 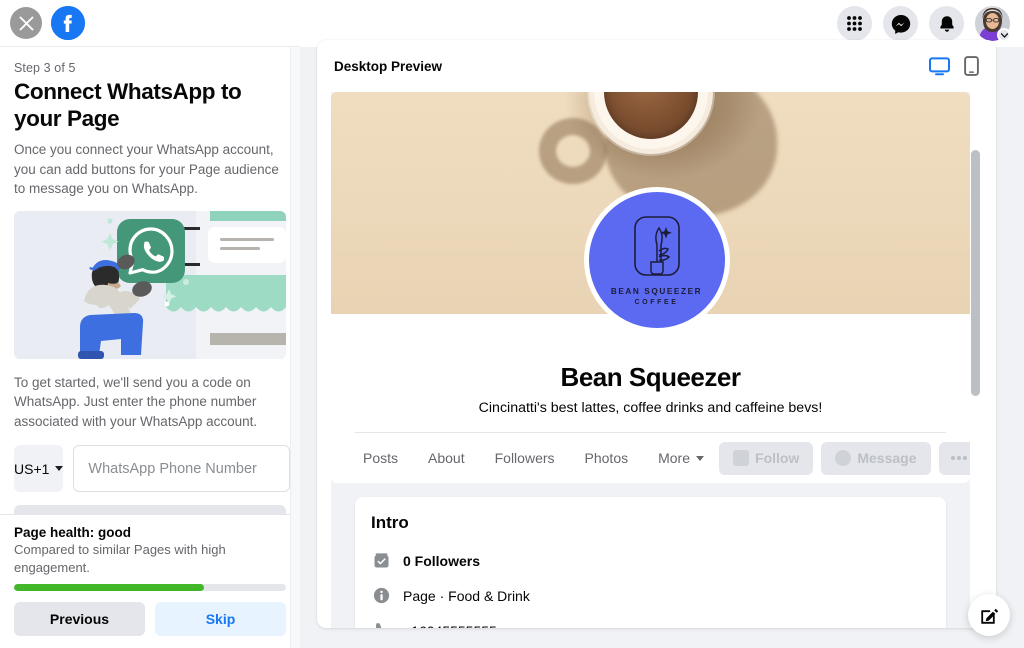 I want to click on notifications-bell-icon, so click(x=946, y=23).